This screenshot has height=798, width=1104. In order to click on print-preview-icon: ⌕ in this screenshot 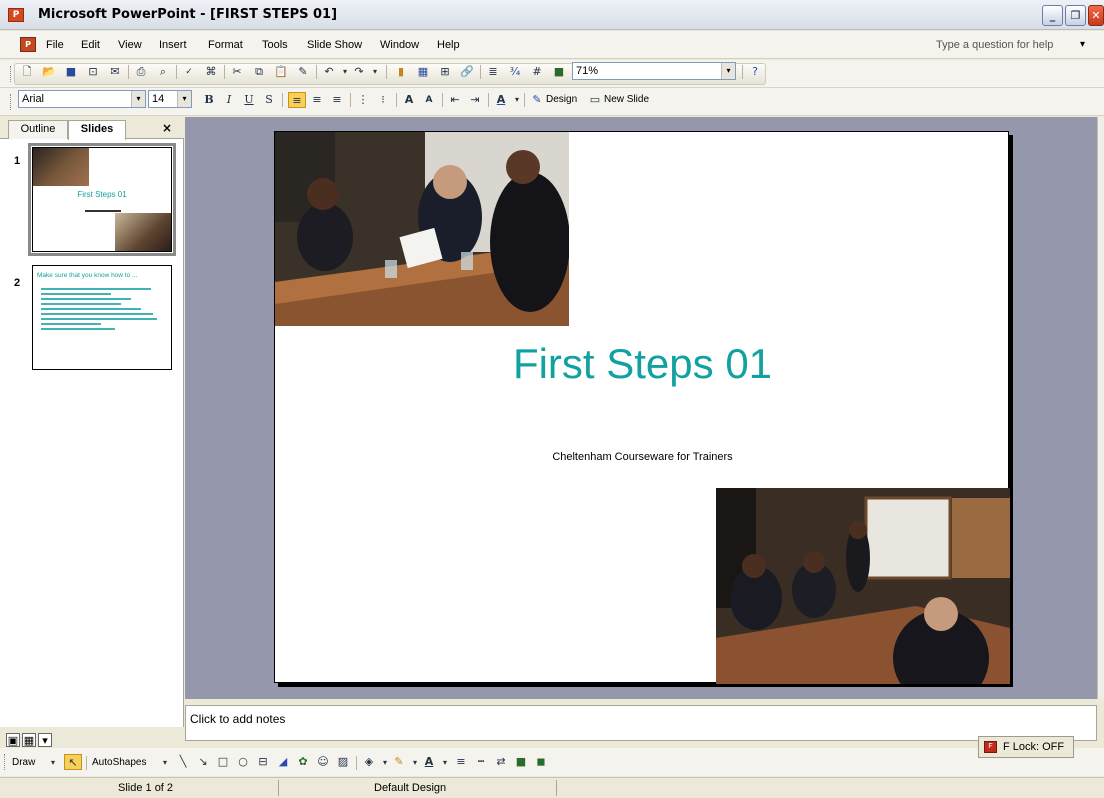, I will do `click(163, 72)`.